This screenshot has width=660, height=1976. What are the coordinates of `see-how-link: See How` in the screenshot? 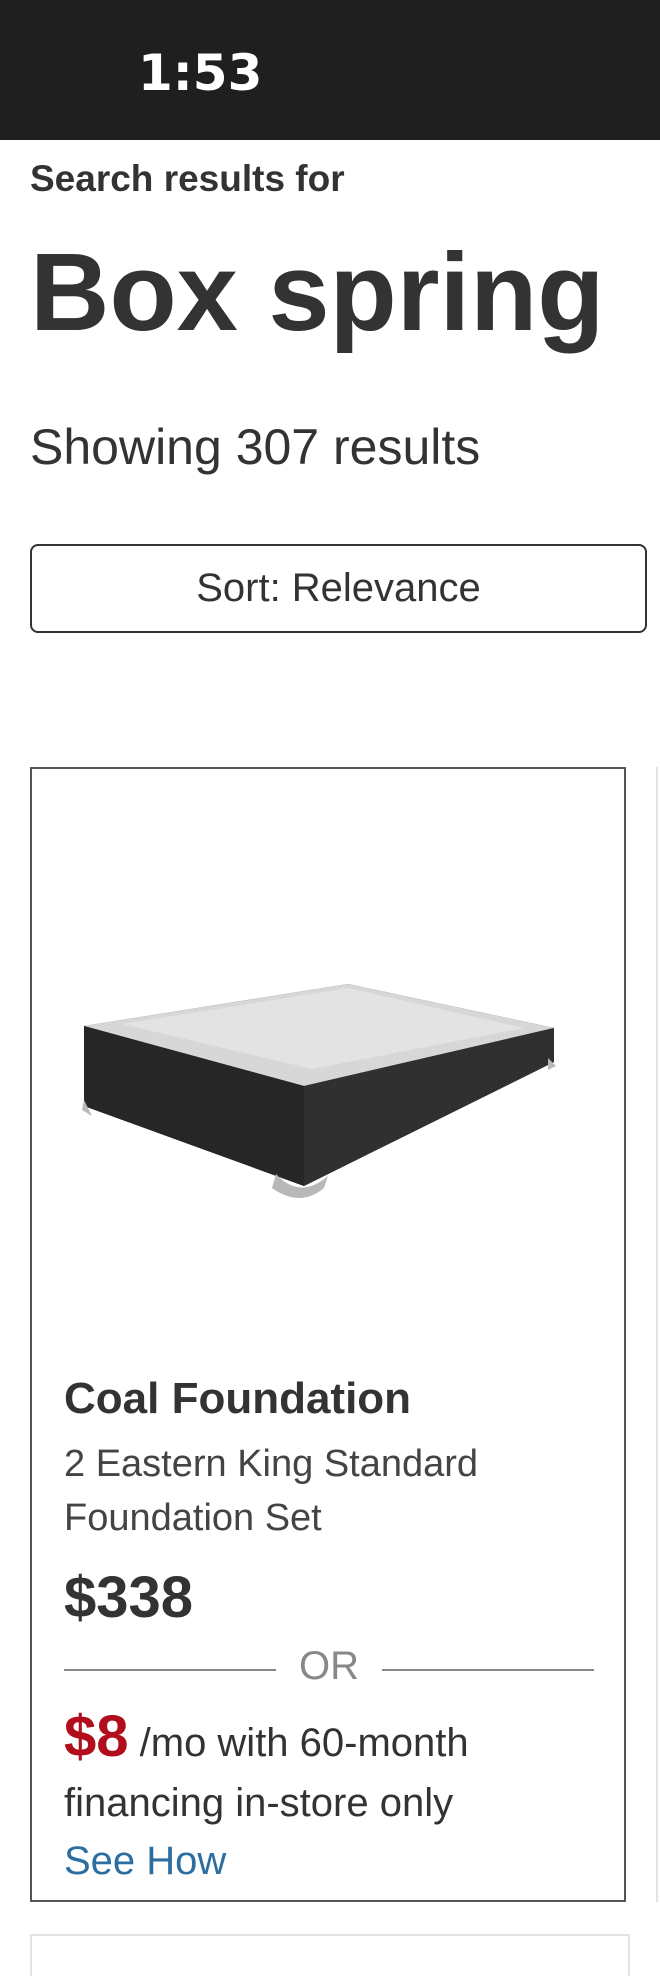 It's located at (145, 1861).